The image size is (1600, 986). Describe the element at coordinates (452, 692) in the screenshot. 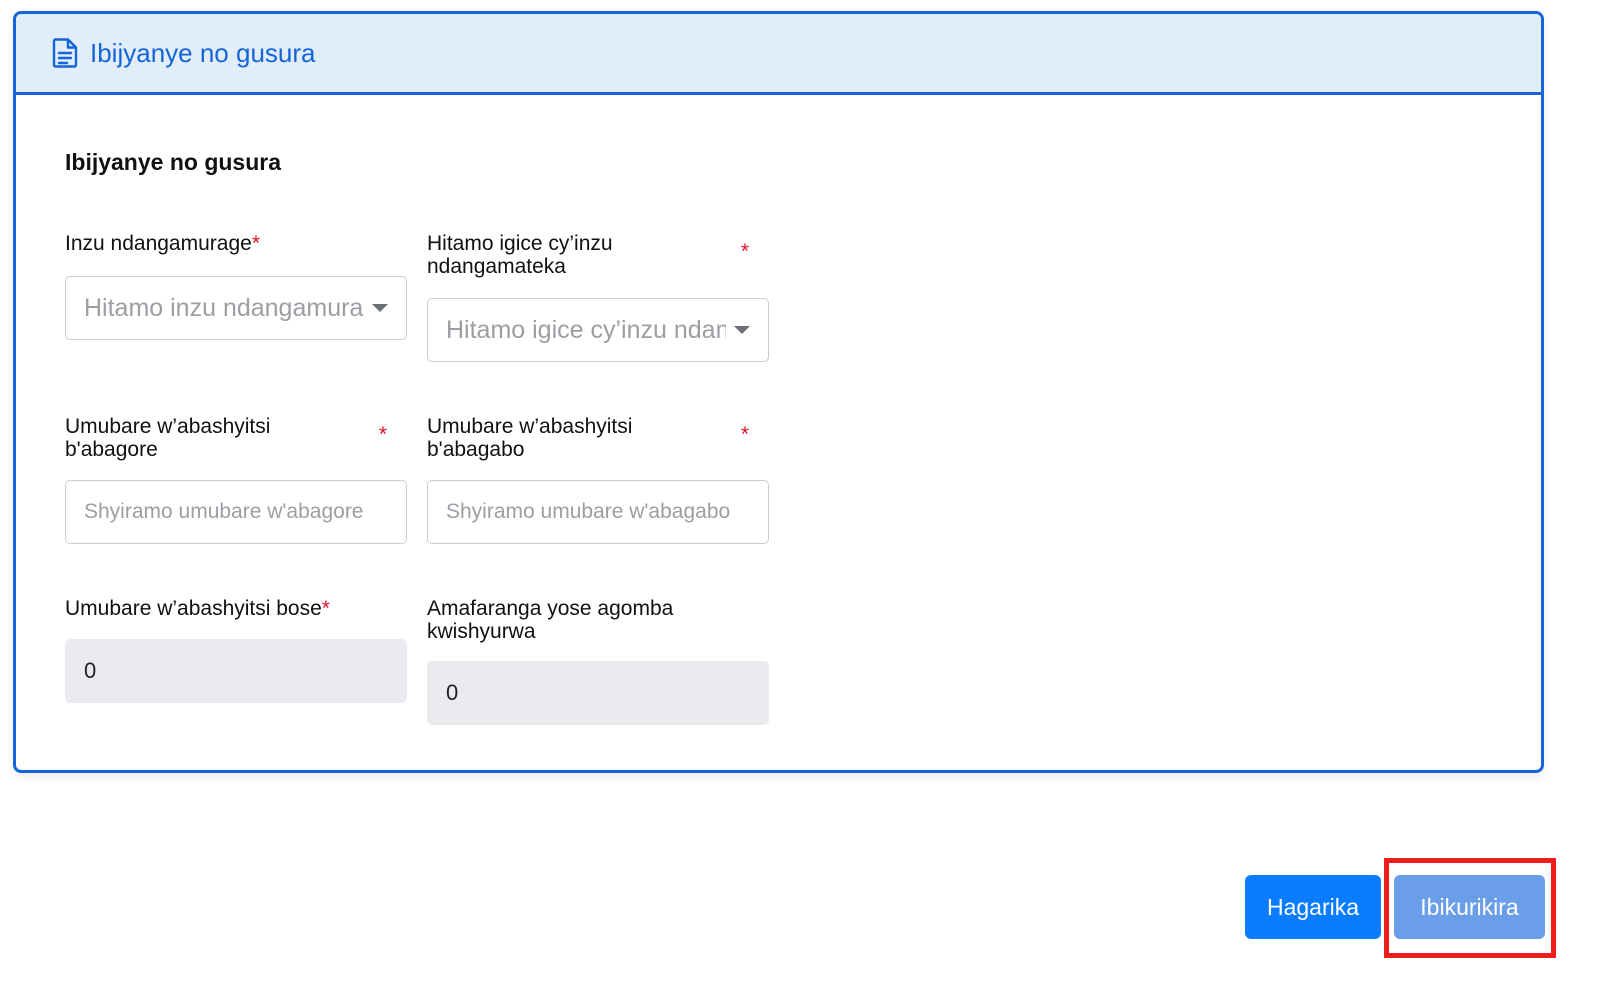

I see `total-amount-value: 0` at that location.